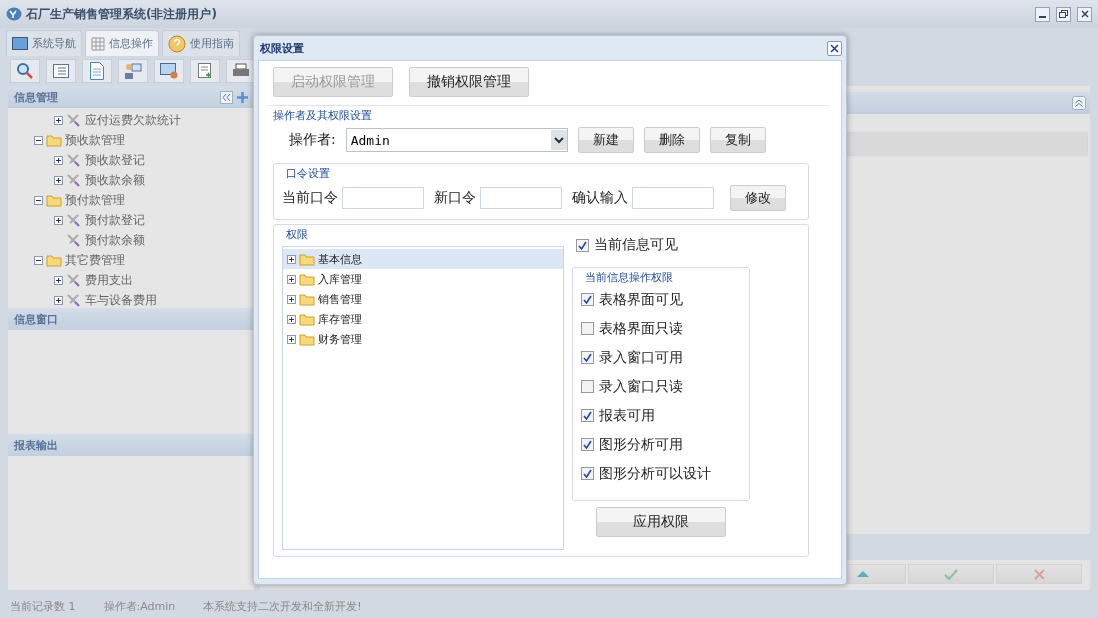 This screenshot has height=618, width=1098. I want to click on tree-item: 应付运费欠款统计, so click(133, 120).